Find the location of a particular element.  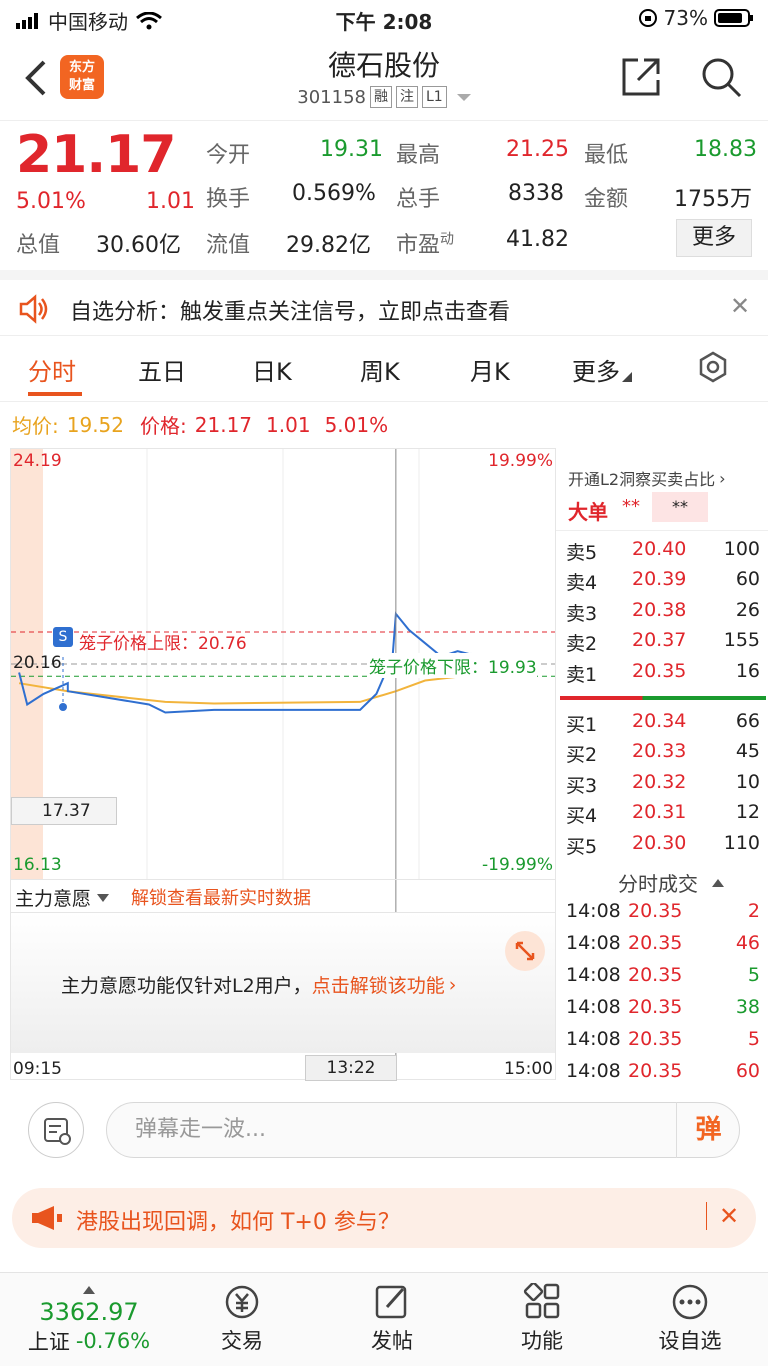

y-mid-label: 20.16 is located at coordinates (37, 663).